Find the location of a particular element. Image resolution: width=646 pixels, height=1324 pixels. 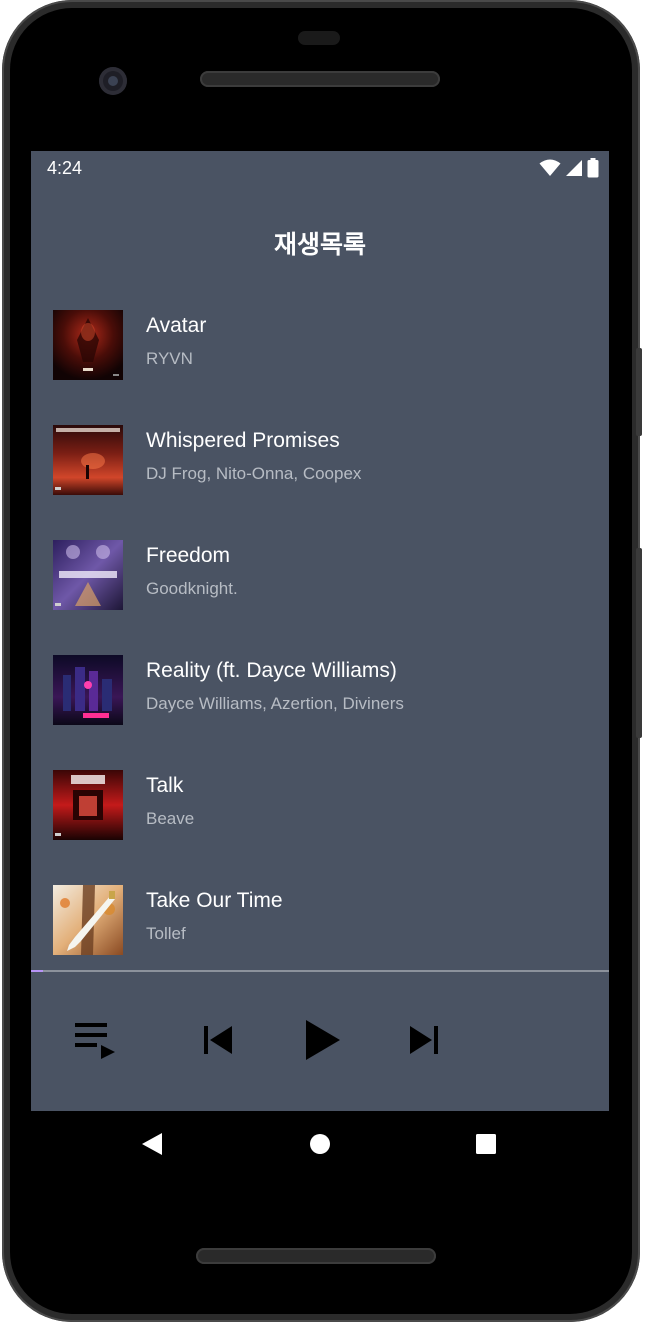

playback-progress-bar is located at coordinates (320, 971).